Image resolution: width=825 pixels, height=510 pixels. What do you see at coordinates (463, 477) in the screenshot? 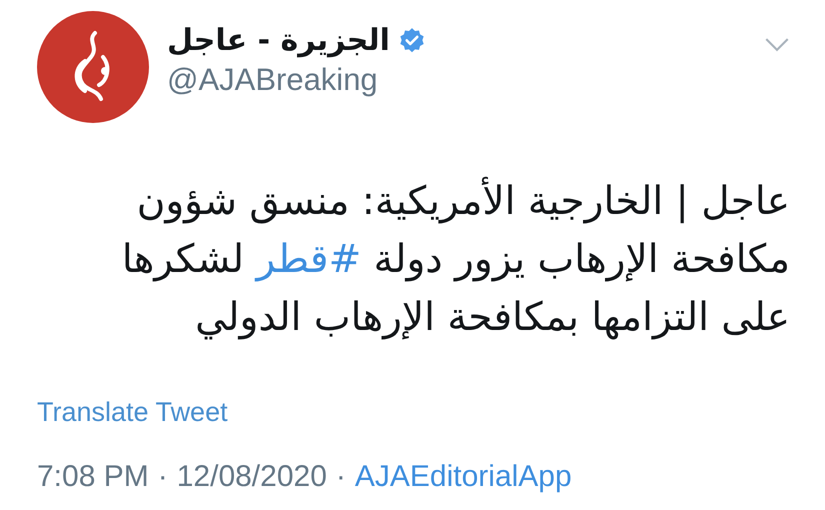
I see `source-link: AJAEditorialApp` at bounding box center [463, 477].